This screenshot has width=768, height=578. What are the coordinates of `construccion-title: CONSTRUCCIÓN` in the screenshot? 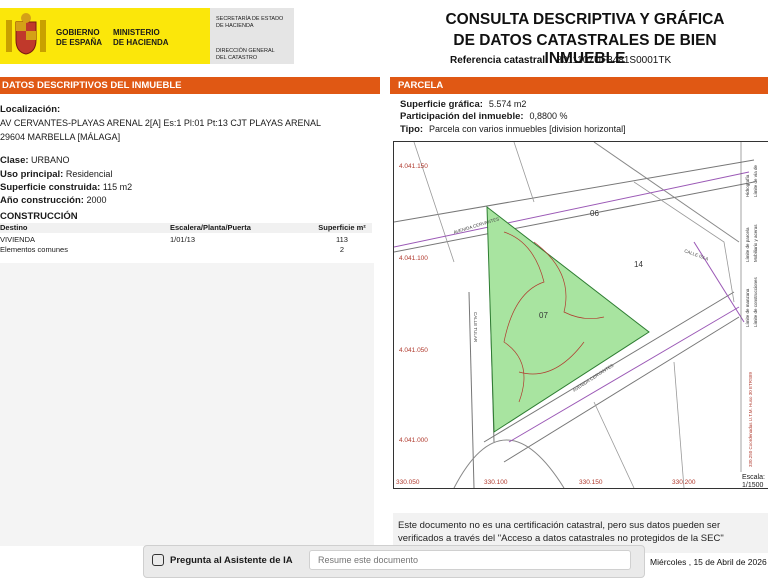 It's located at (39, 216).